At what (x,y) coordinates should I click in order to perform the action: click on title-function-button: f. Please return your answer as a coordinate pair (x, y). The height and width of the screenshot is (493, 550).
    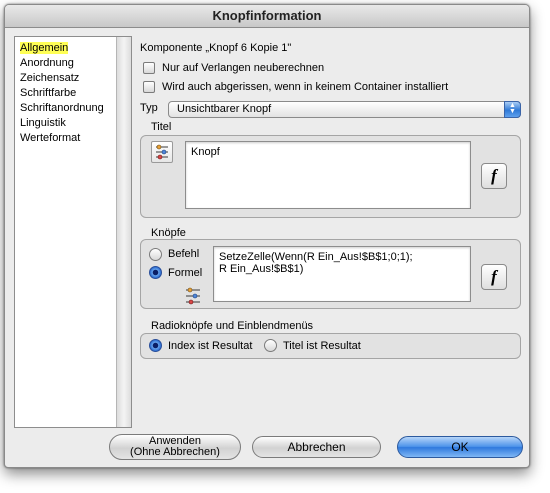
    Looking at the image, I should click on (494, 176).